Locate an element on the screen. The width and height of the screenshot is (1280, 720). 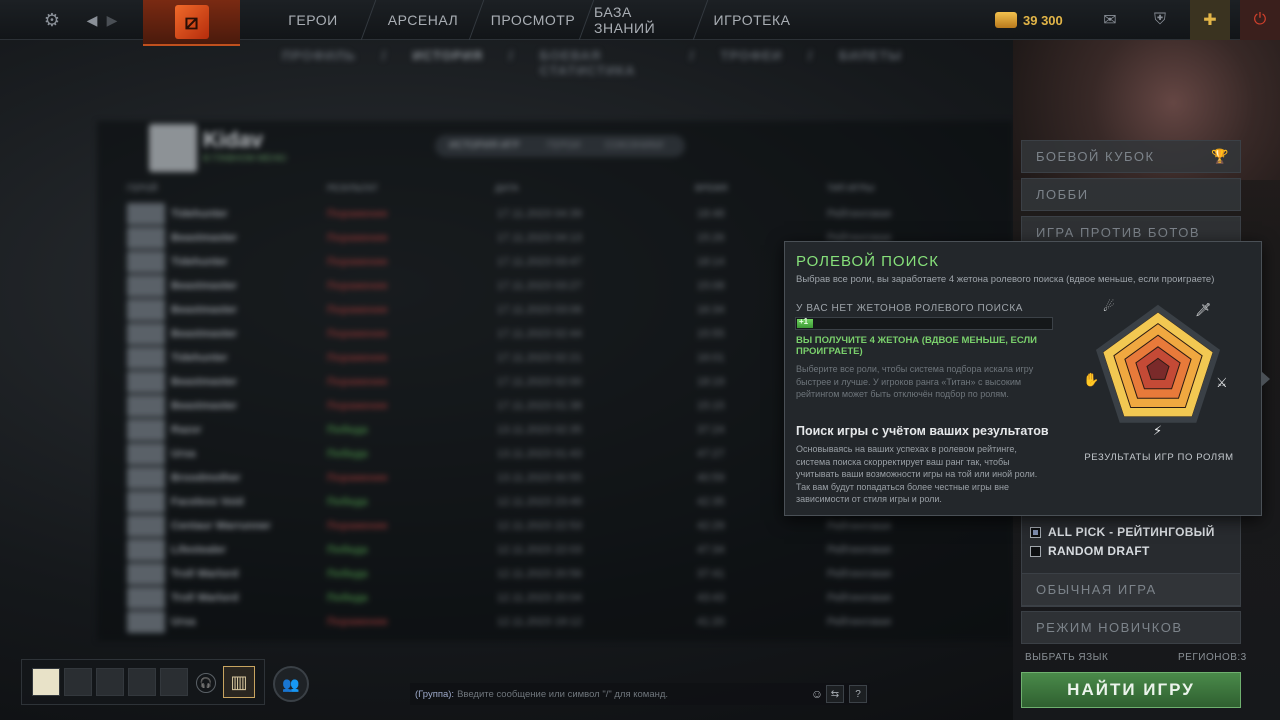
subnav-tickets: БИЛЕТЫ is located at coordinates (870, 59).